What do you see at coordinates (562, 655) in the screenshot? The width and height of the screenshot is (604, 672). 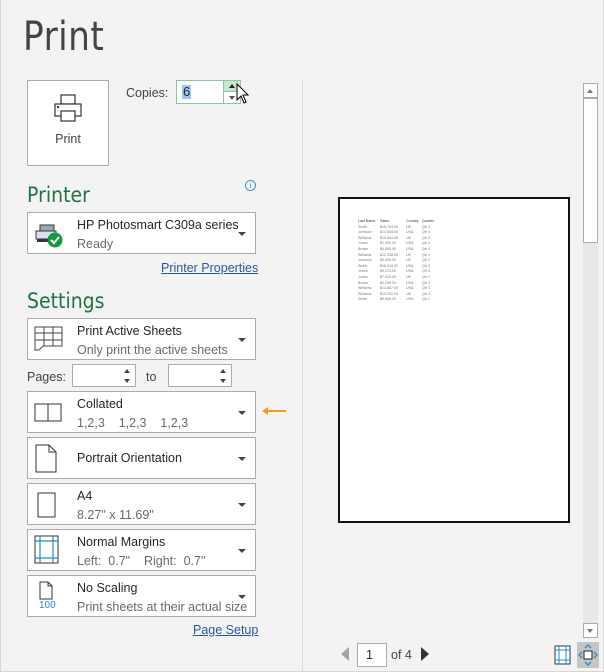 I see `show-margins-button` at bounding box center [562, 655].